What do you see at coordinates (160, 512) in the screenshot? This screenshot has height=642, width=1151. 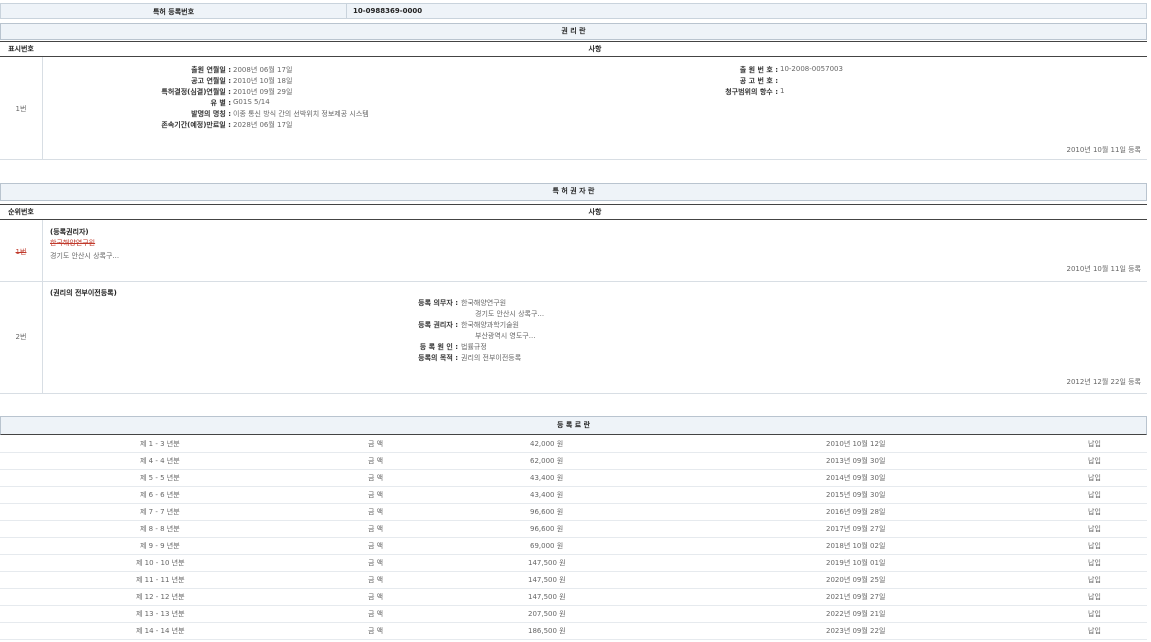 I see `fee-period: 제 7 - 7 년분` at bounding box center [160, 512].